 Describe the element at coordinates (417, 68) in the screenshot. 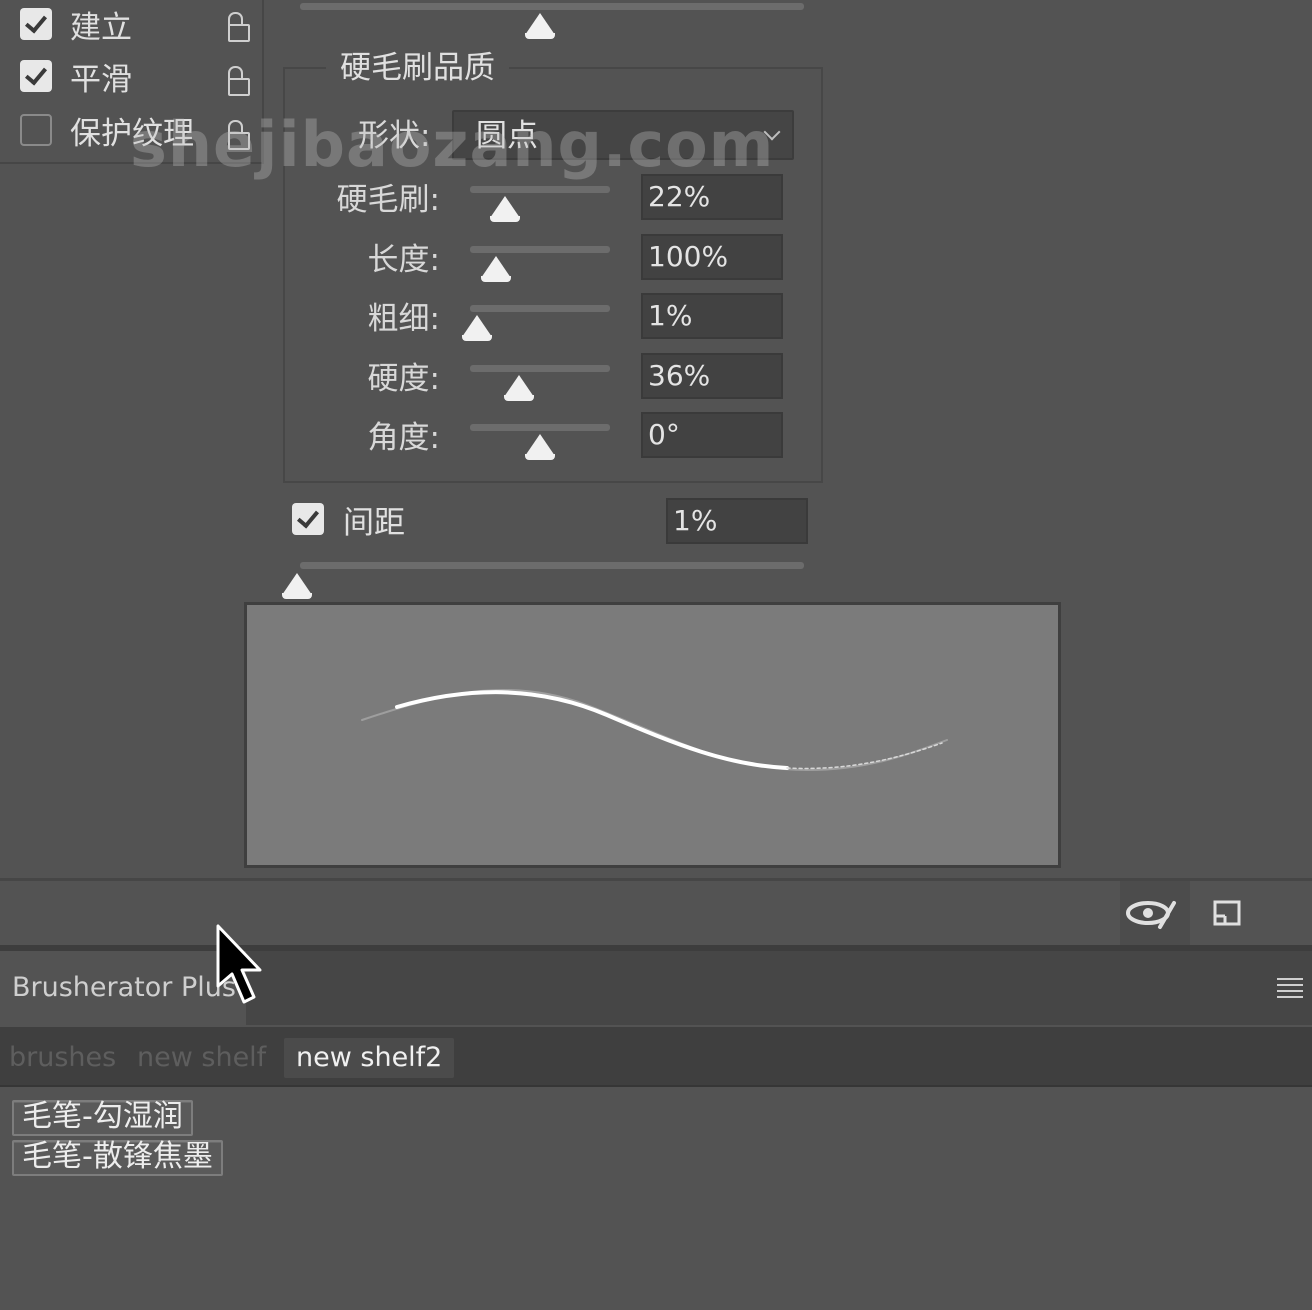

I see `bristle-qualities-title: 硬毛刷品质` at that location.